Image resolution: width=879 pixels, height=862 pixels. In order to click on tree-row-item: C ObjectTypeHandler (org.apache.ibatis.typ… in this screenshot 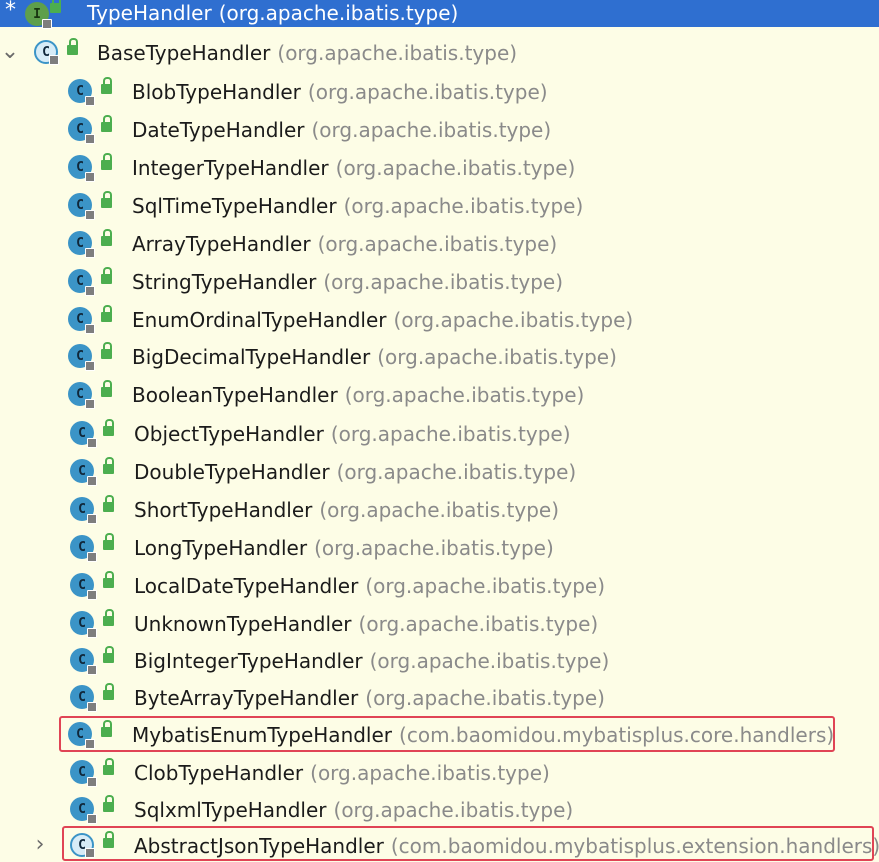, I will do `click(439, 433)`.